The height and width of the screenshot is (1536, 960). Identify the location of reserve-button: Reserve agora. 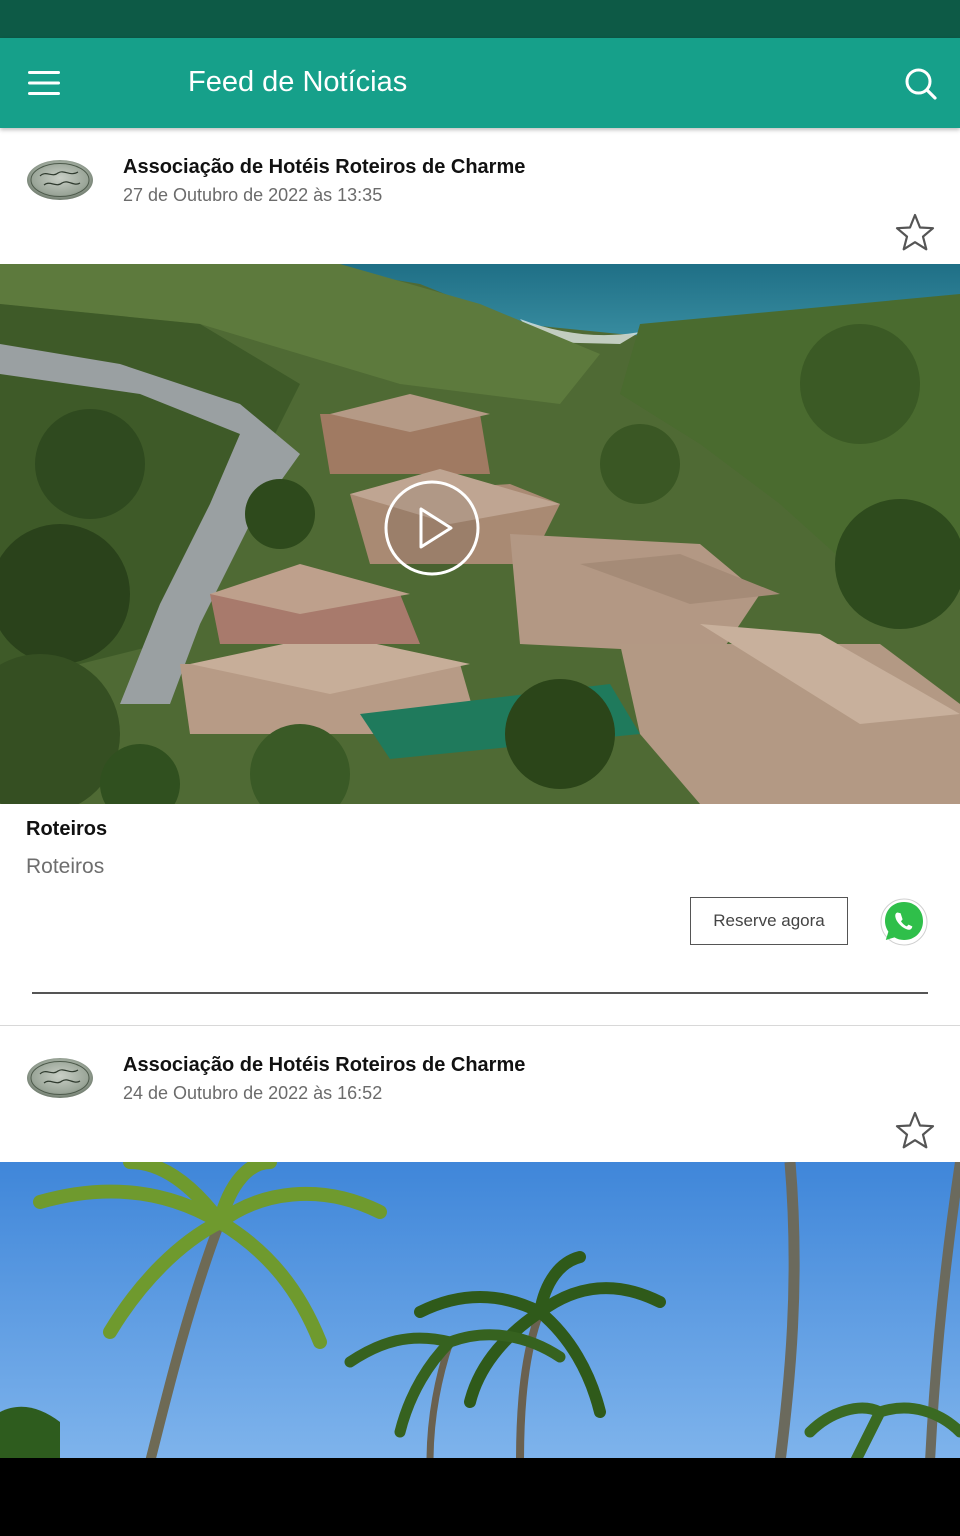
(769, 921).